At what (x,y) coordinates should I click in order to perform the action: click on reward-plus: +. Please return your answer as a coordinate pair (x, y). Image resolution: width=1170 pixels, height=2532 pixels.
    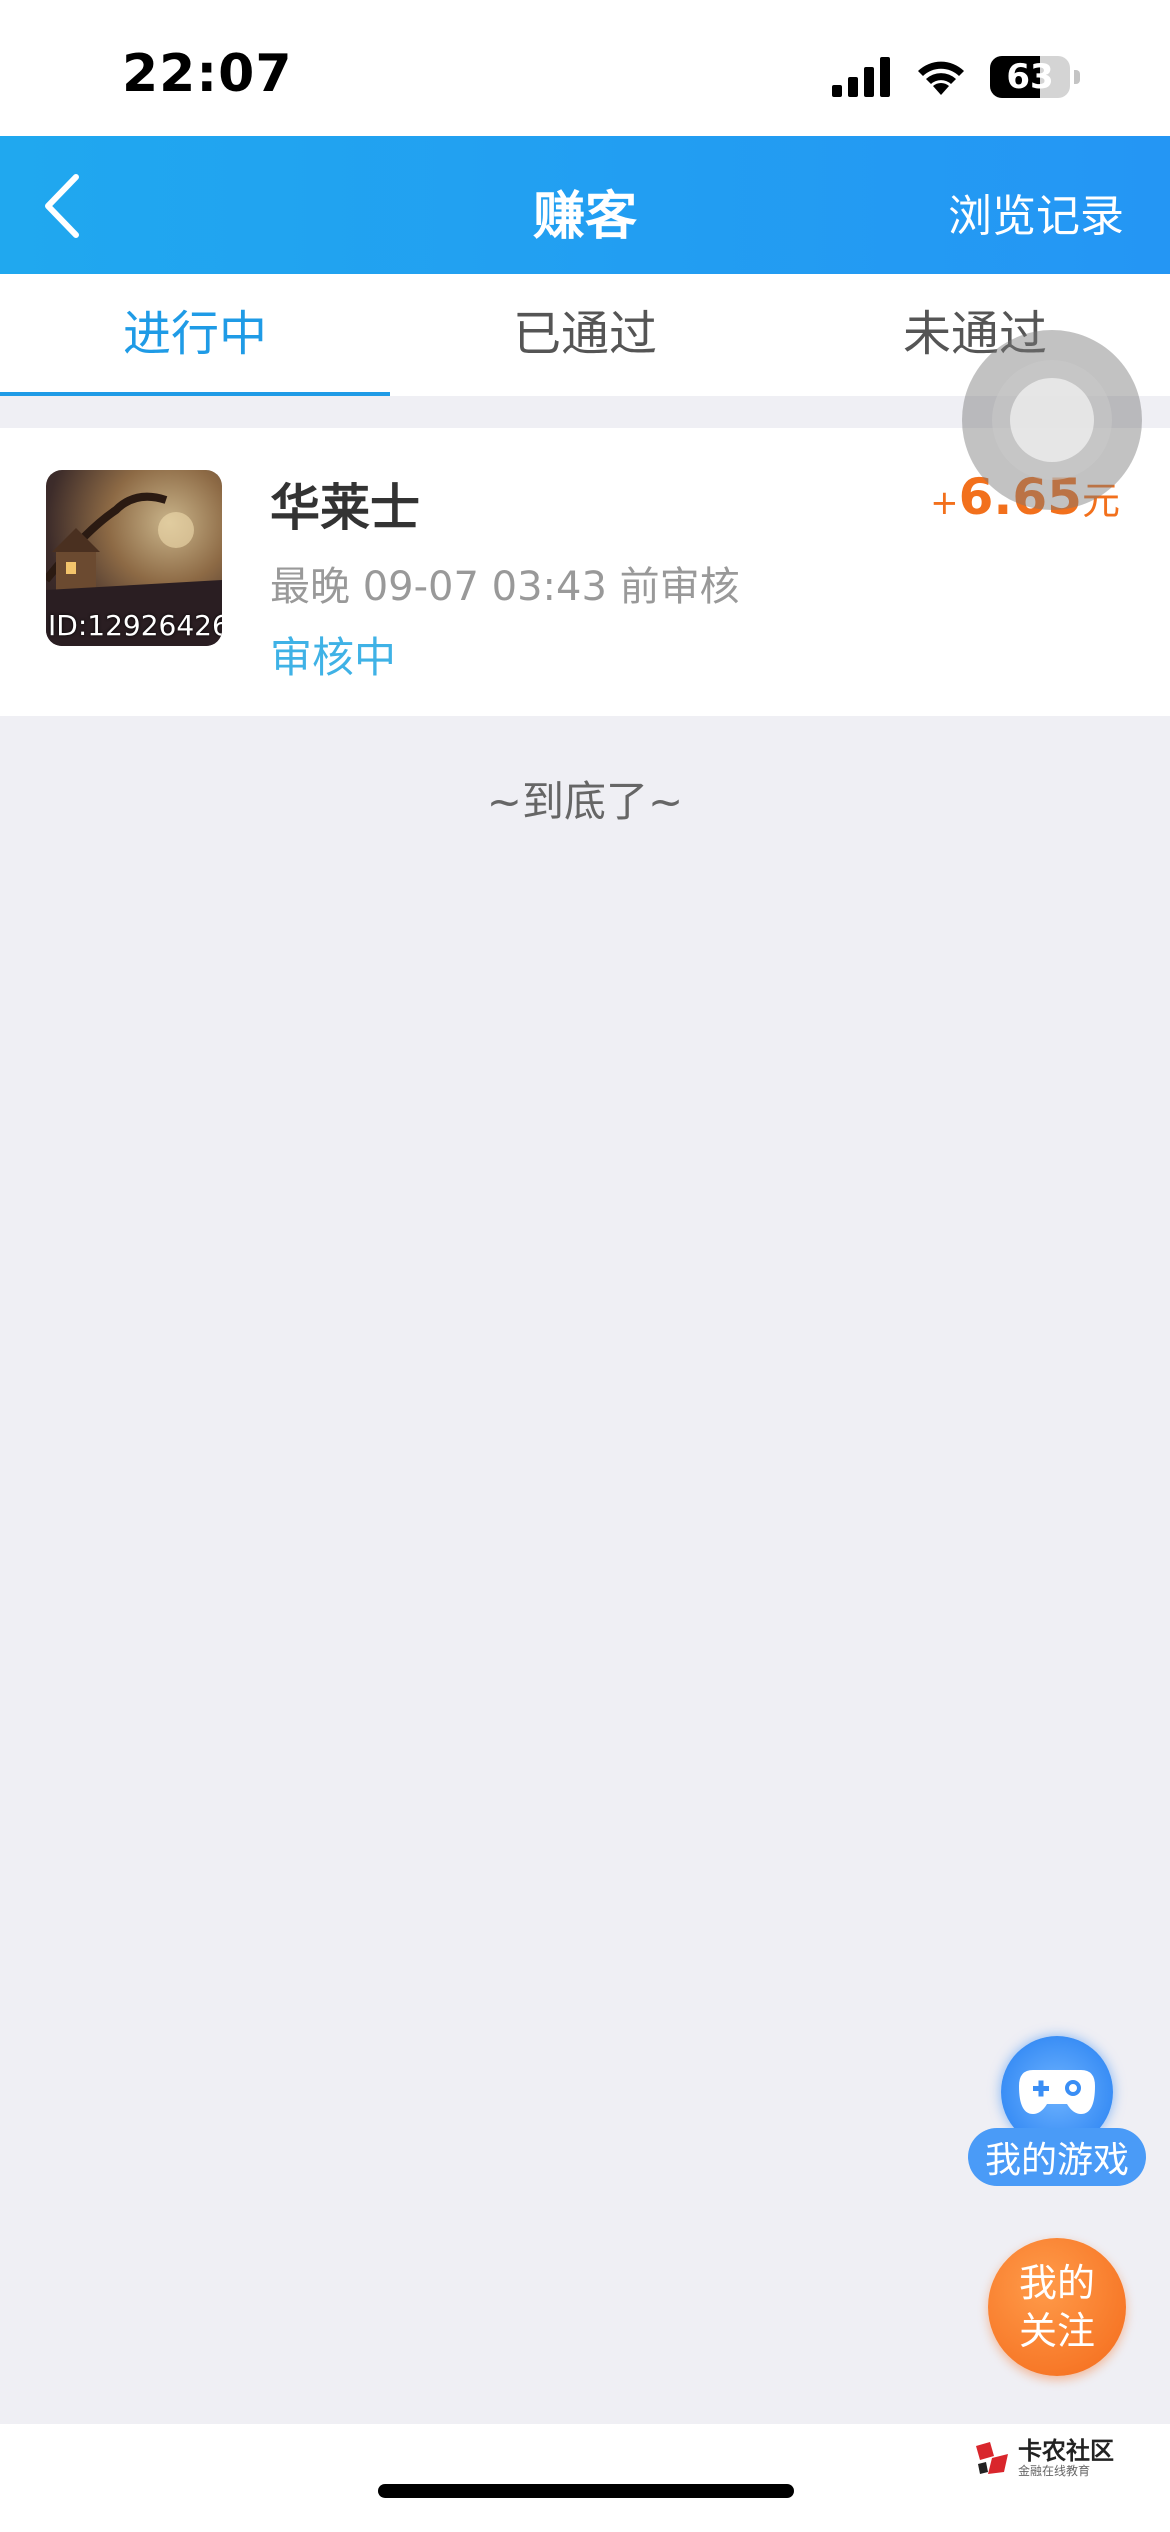
    Looking at the image, I should click on (944, 503).